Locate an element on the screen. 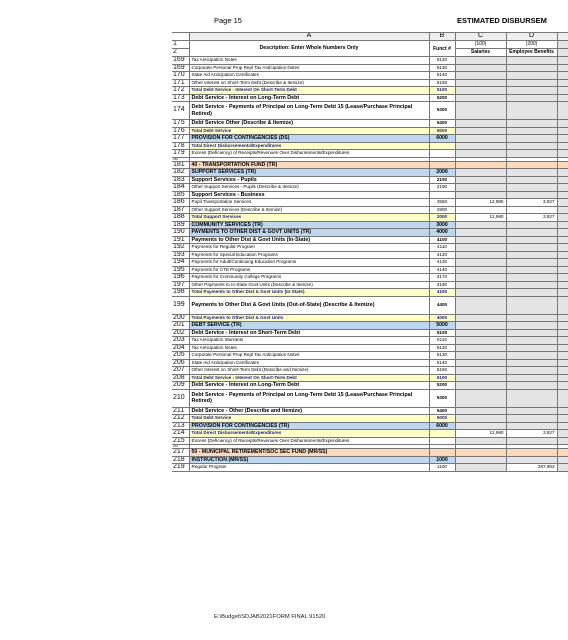 The height and width of the screenshot is (640, 568). function-code-cell: 2550 is located at coordinates (442, 202).